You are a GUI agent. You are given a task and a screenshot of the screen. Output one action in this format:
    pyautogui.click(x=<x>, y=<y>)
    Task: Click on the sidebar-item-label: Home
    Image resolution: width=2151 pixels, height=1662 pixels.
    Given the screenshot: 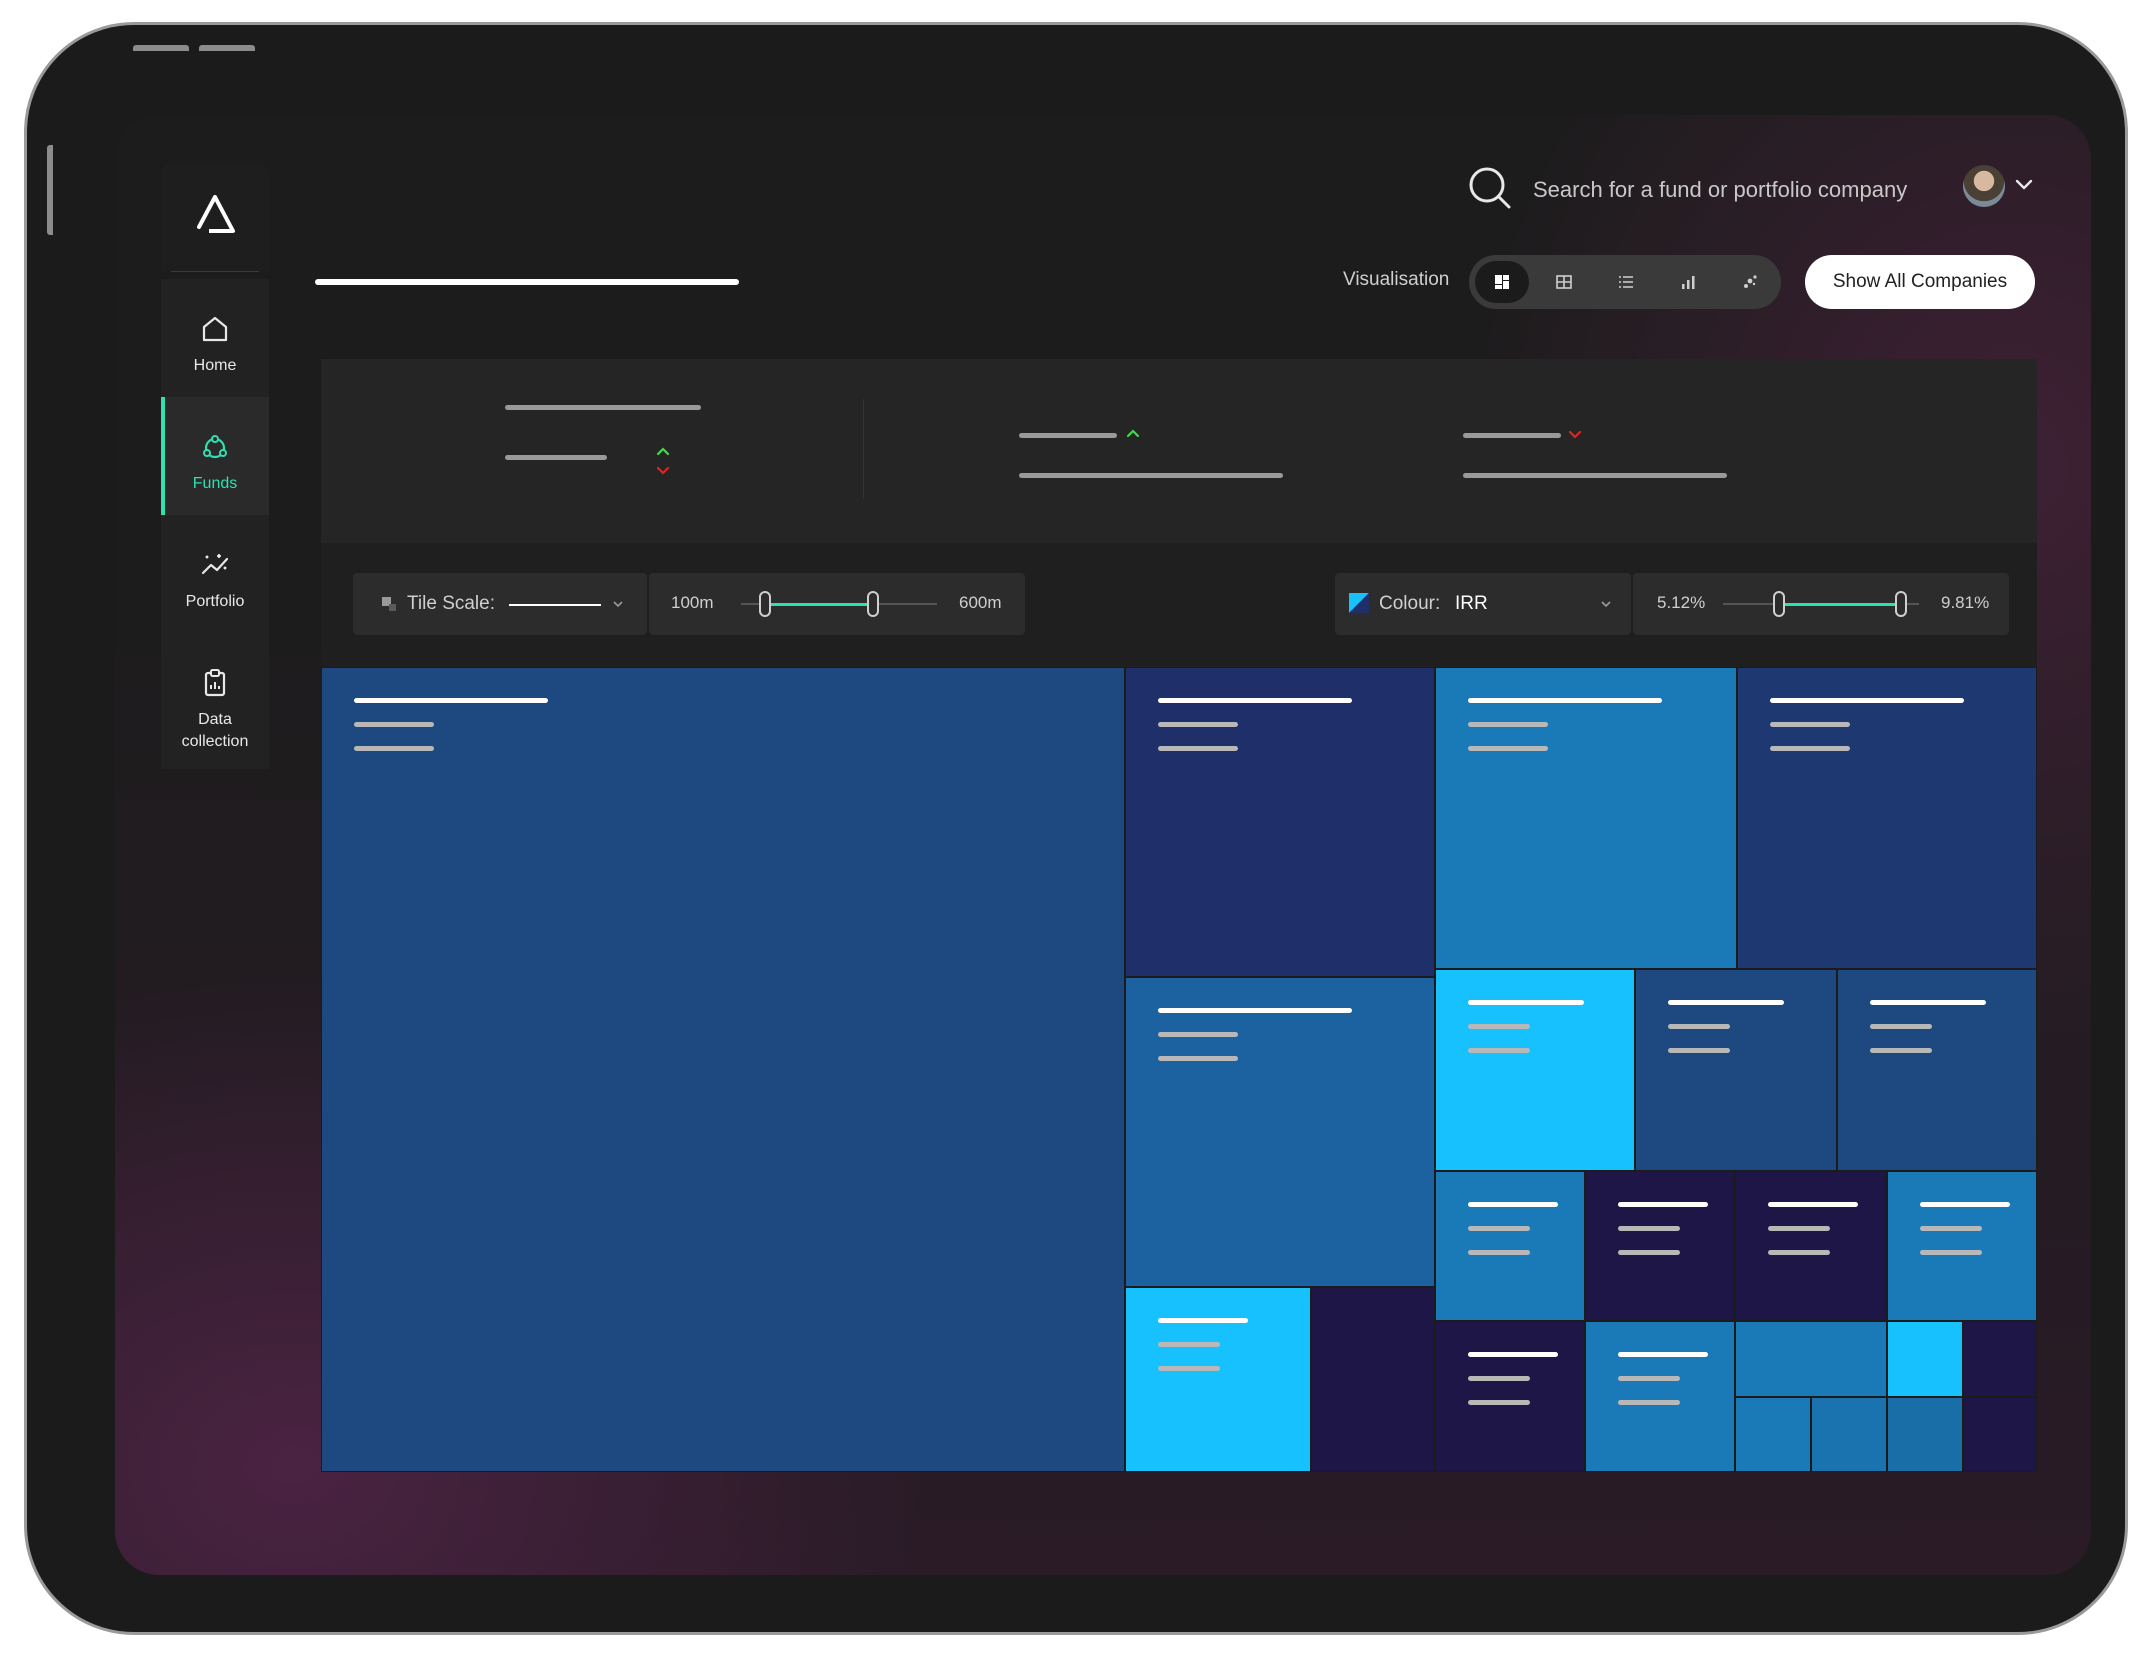 What is the action you would take?
    pyautogui.click(x=215, y=365)
    